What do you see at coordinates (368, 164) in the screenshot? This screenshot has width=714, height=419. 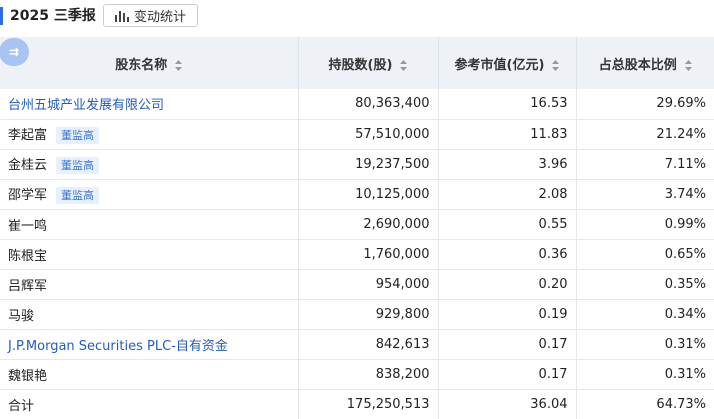 I see `shares-cell: 19,237,500` at bounding box center [368, 164].